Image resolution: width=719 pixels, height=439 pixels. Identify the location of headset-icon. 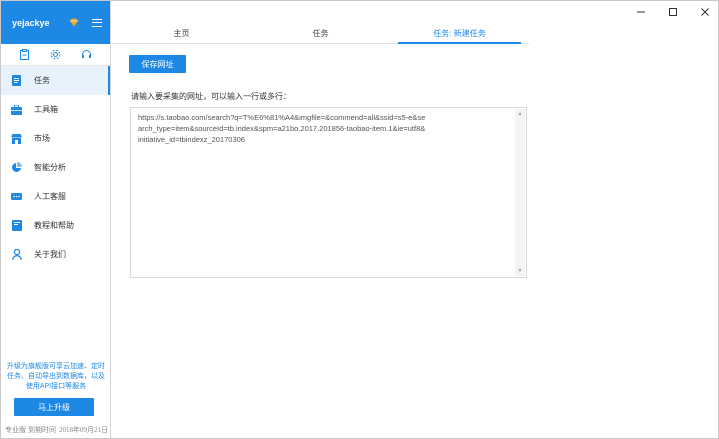
(87, 55).